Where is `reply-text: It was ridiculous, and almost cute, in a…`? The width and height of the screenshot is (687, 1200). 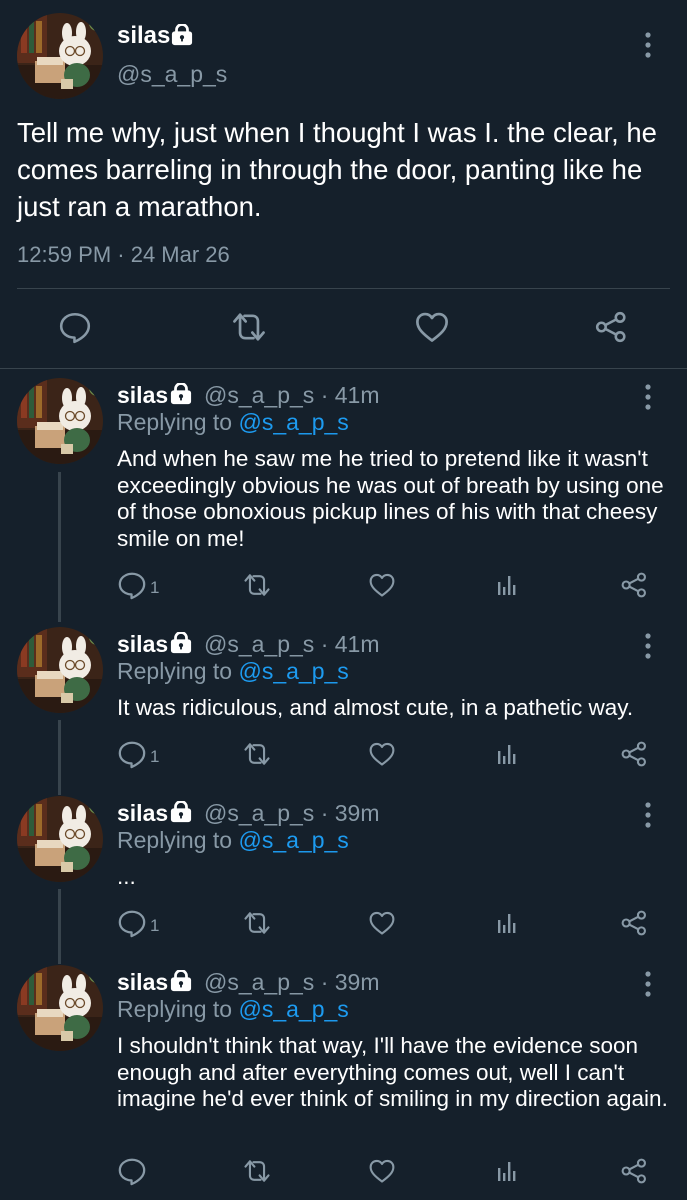
reply-text: It was ridiculous, and almost cute, in a… is located at coordinates (375, 707).